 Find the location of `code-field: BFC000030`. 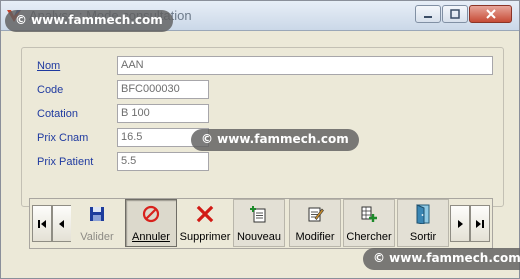

code-field: BFC000030 is located at coordinates (163, 89).